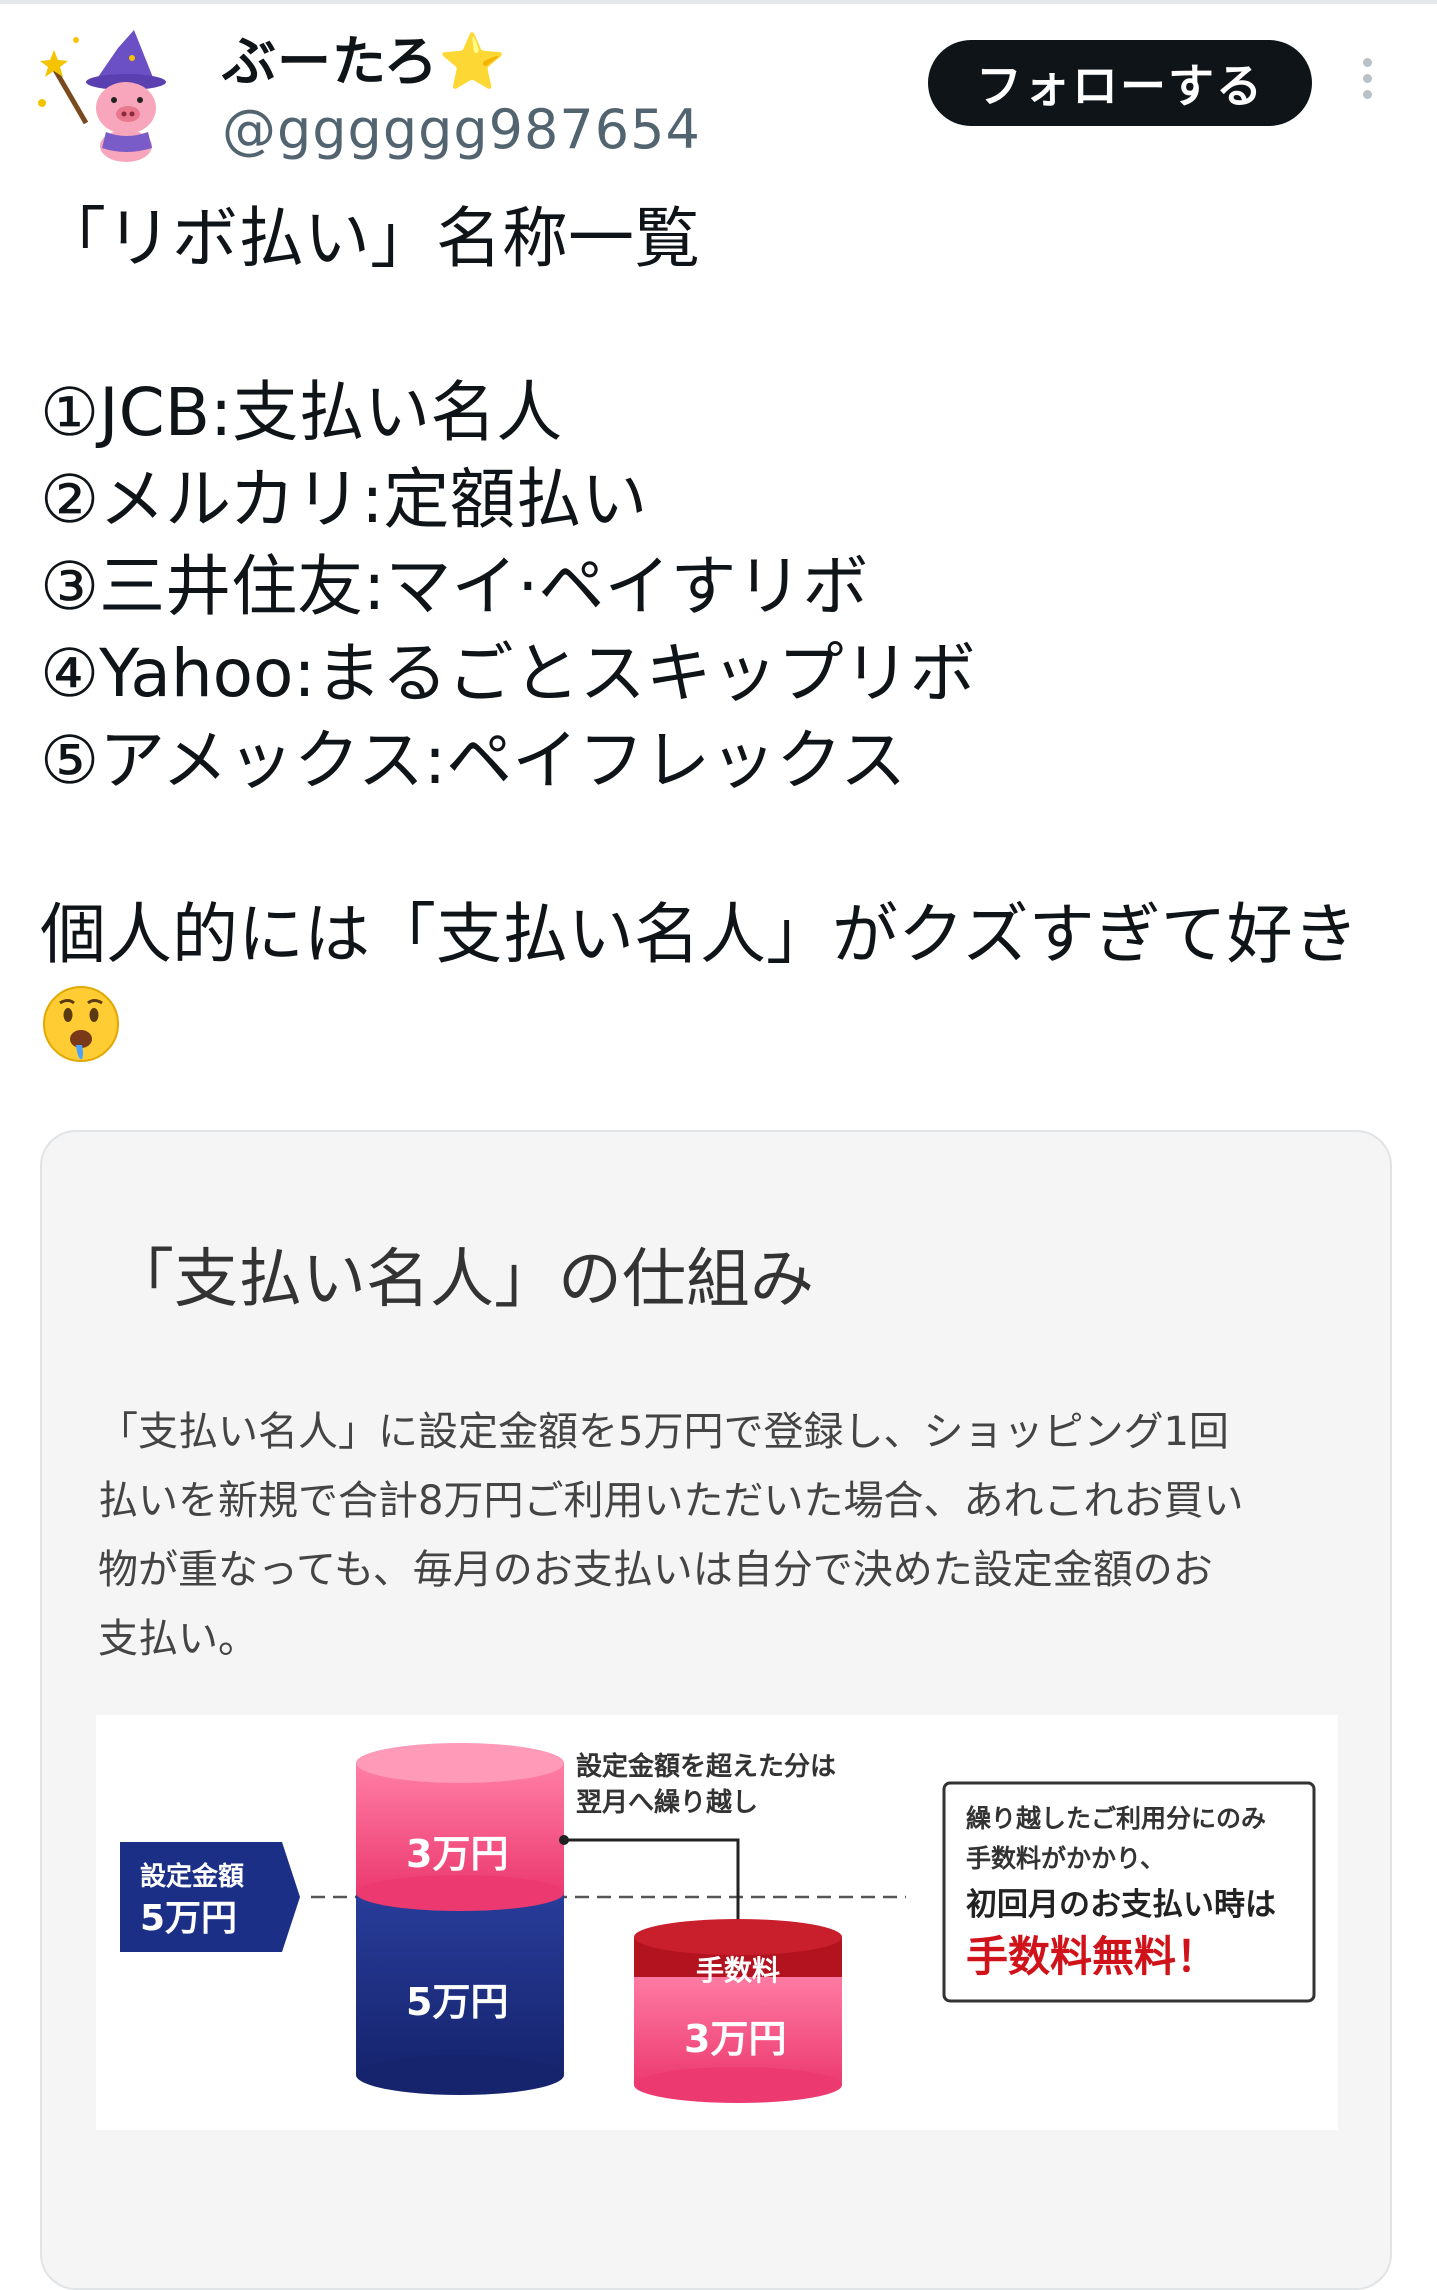  I want to click on card-description-line: 「支払い名人」に設定金額を5万円で登録し、ショッピング1回, so click(663, 1432).